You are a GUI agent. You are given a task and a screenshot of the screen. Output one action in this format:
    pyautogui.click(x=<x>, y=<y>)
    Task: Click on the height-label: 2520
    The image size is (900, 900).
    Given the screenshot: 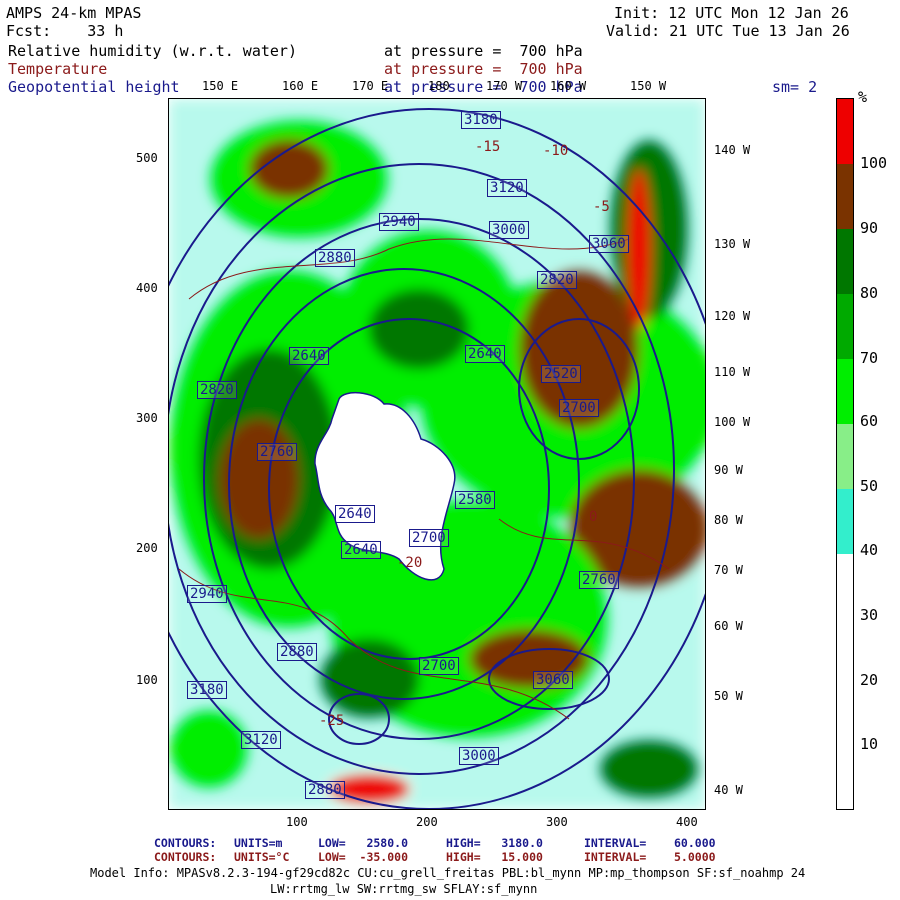 What is the action you would take?
    pyautogui.click(x=561, y=374)
    